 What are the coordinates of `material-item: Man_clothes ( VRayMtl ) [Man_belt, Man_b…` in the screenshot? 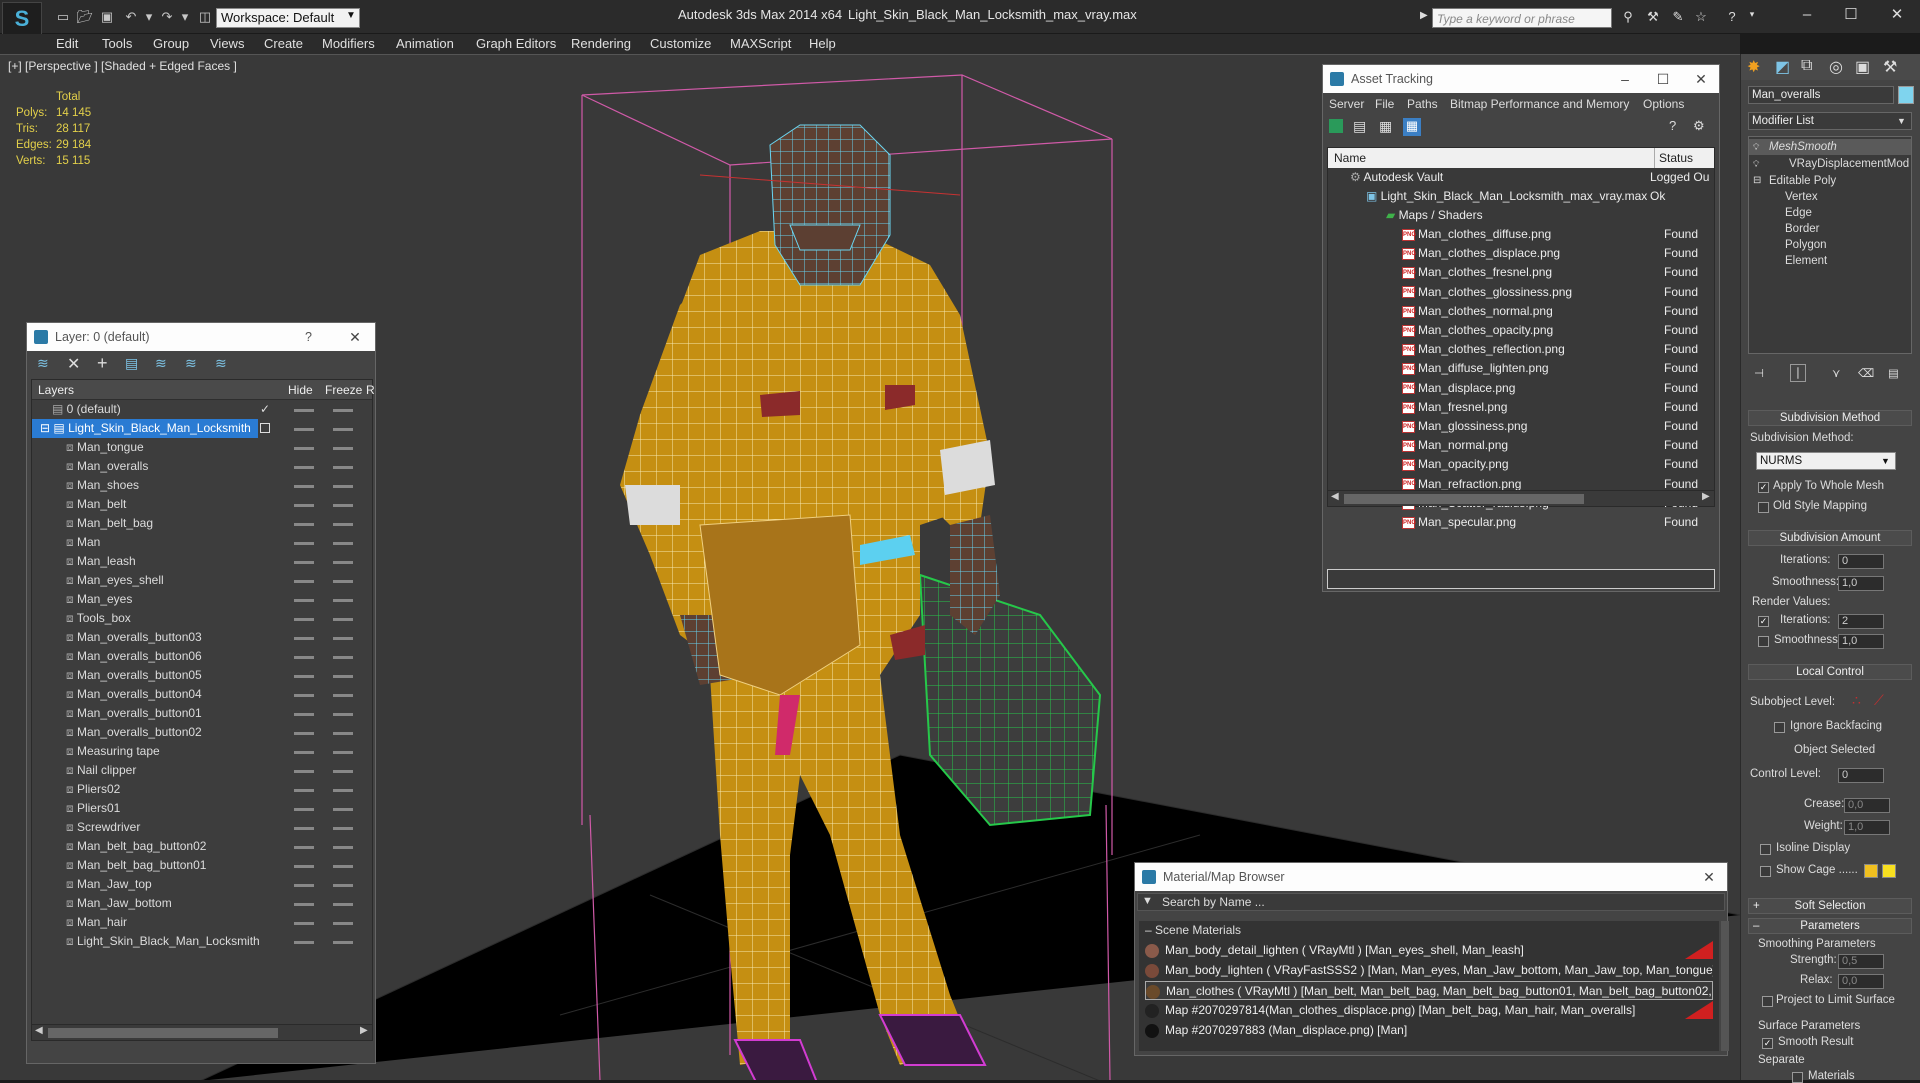 It's located at (1429, 990).